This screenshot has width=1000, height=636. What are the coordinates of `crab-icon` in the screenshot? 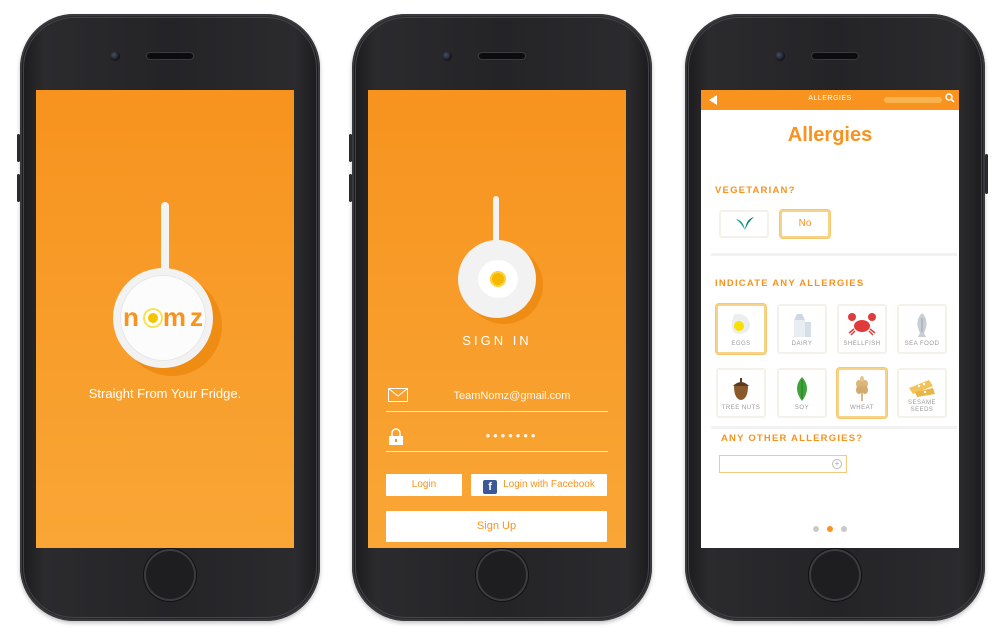 It's located at (862, 327).